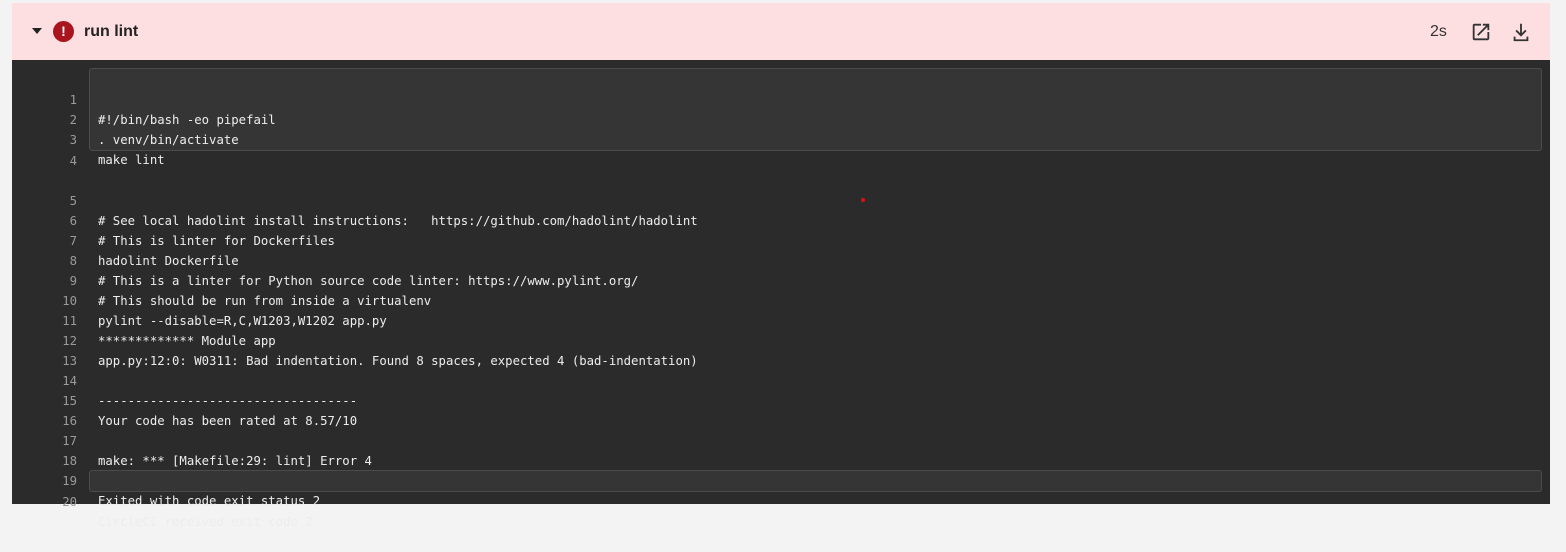 The height and width of the screenshot is (552, 1566). I want to click on log-line: 15 Your code has been rated at 8.57/10, so click(781, 399).